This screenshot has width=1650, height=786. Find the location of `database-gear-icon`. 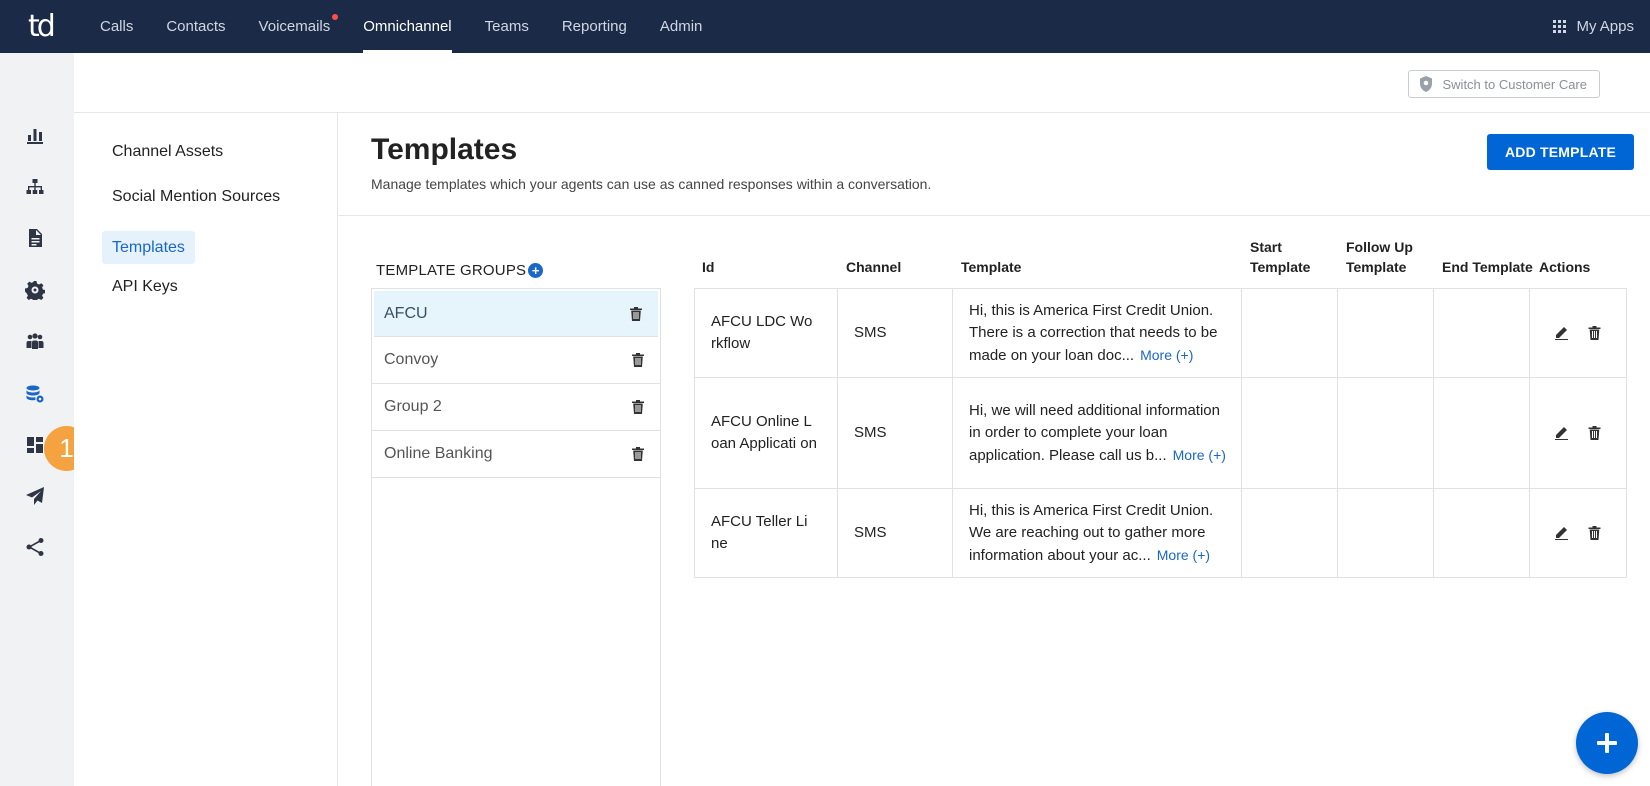

database-gear-icon is located at coordinates (35, 394).